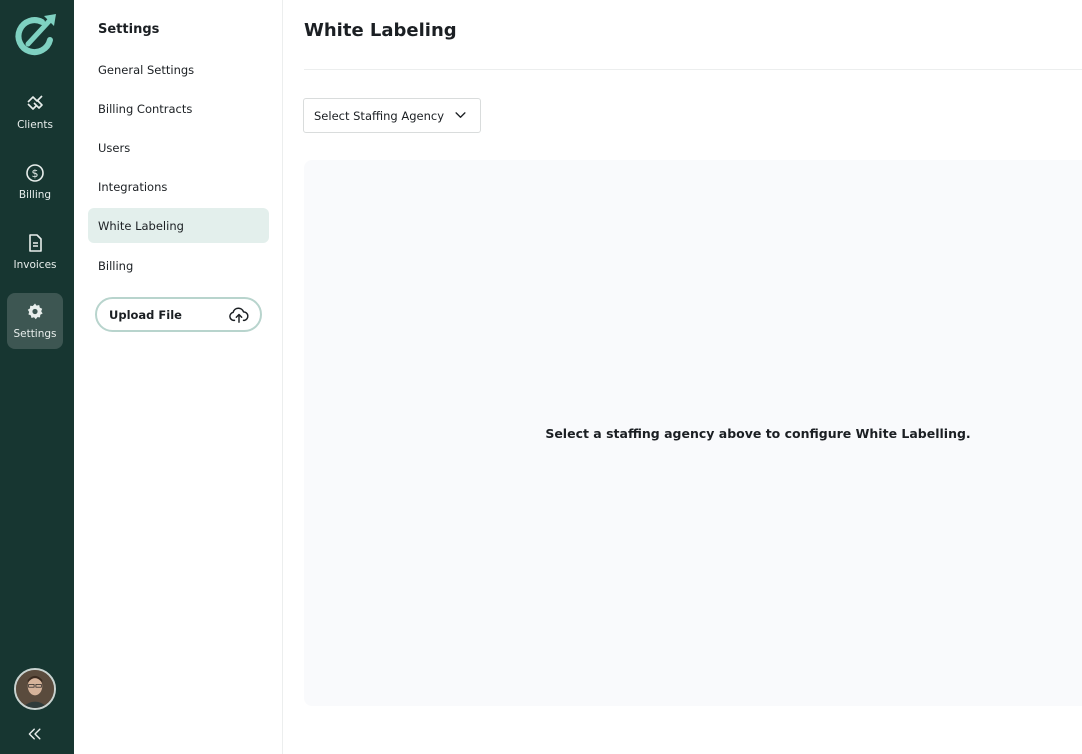  I want to click on rail-item-clients: Clients, so click(35, 112).